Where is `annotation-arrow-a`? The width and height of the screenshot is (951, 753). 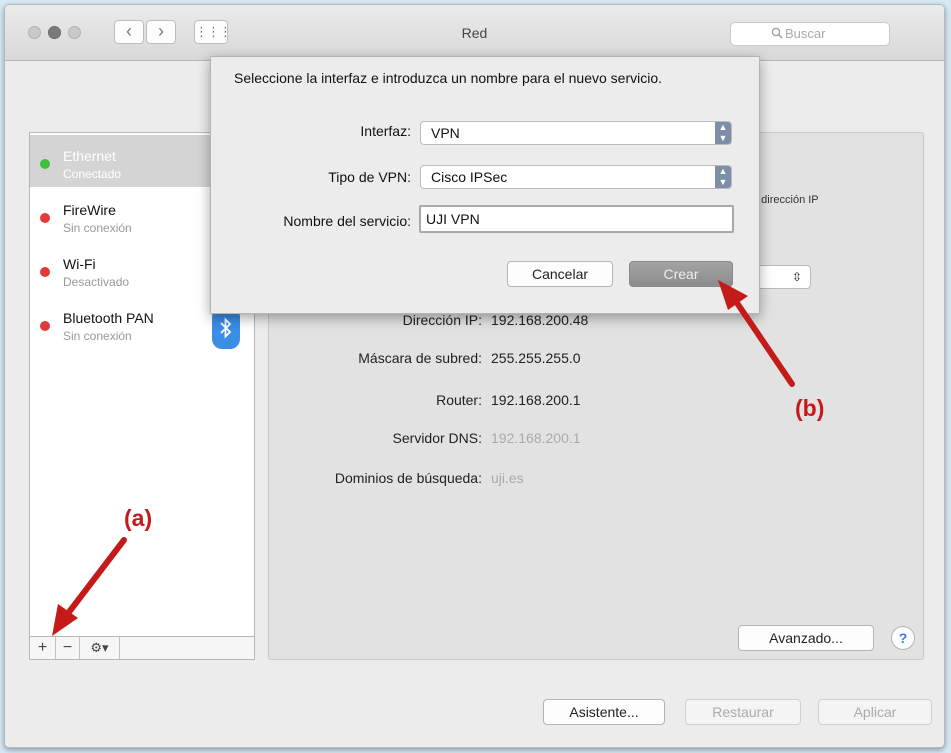
annotation-arrow-a is located at coordinates (89, 586).